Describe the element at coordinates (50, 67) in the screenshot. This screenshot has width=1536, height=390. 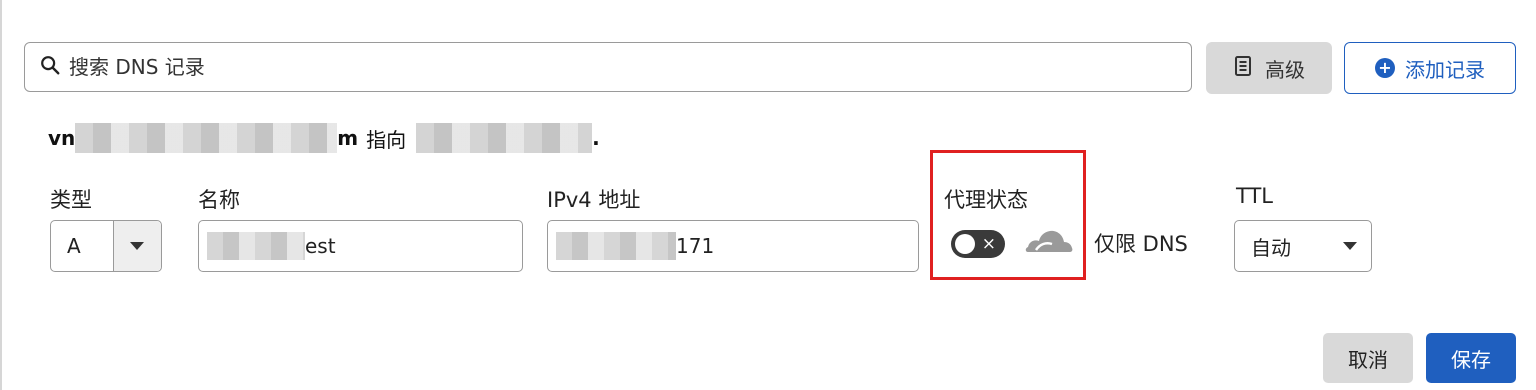
I see `search-icon` at that location.